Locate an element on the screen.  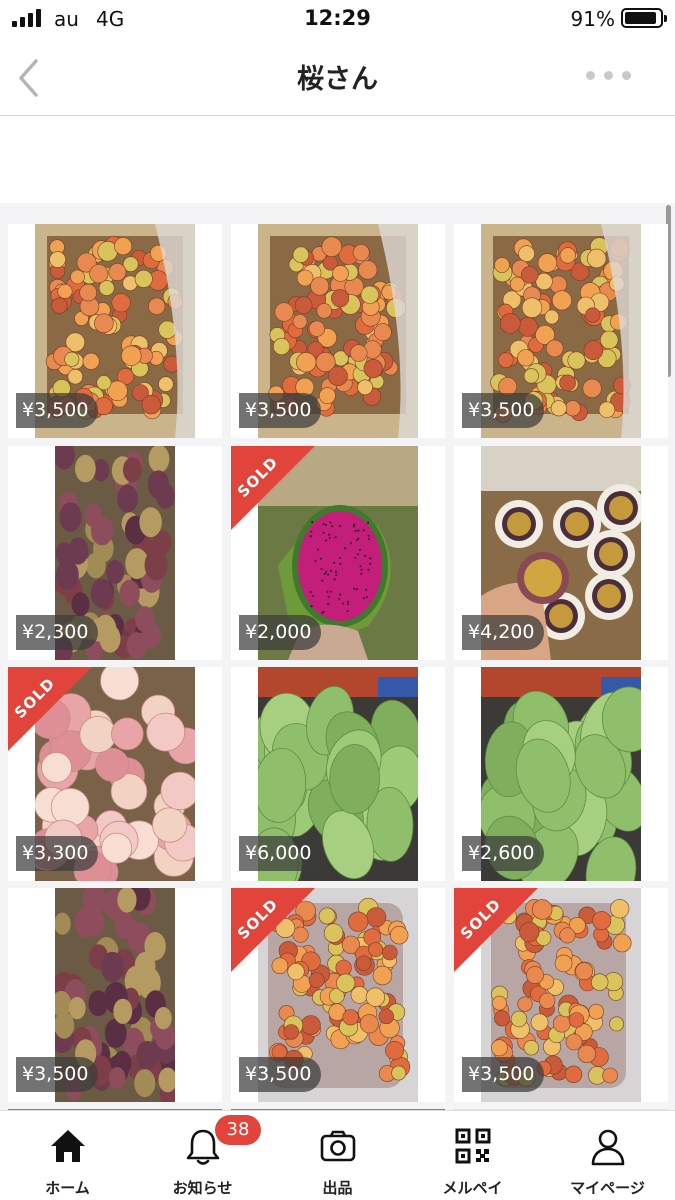
product-card: SOLD ¥2,000 is located at coordinates (338, 553).